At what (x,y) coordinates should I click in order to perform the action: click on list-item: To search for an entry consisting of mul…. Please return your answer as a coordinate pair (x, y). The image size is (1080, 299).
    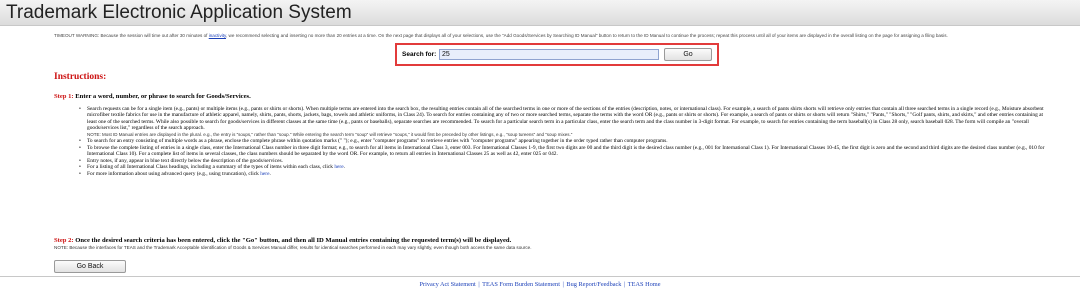
    Looking at the image, I should click on (564, 141).